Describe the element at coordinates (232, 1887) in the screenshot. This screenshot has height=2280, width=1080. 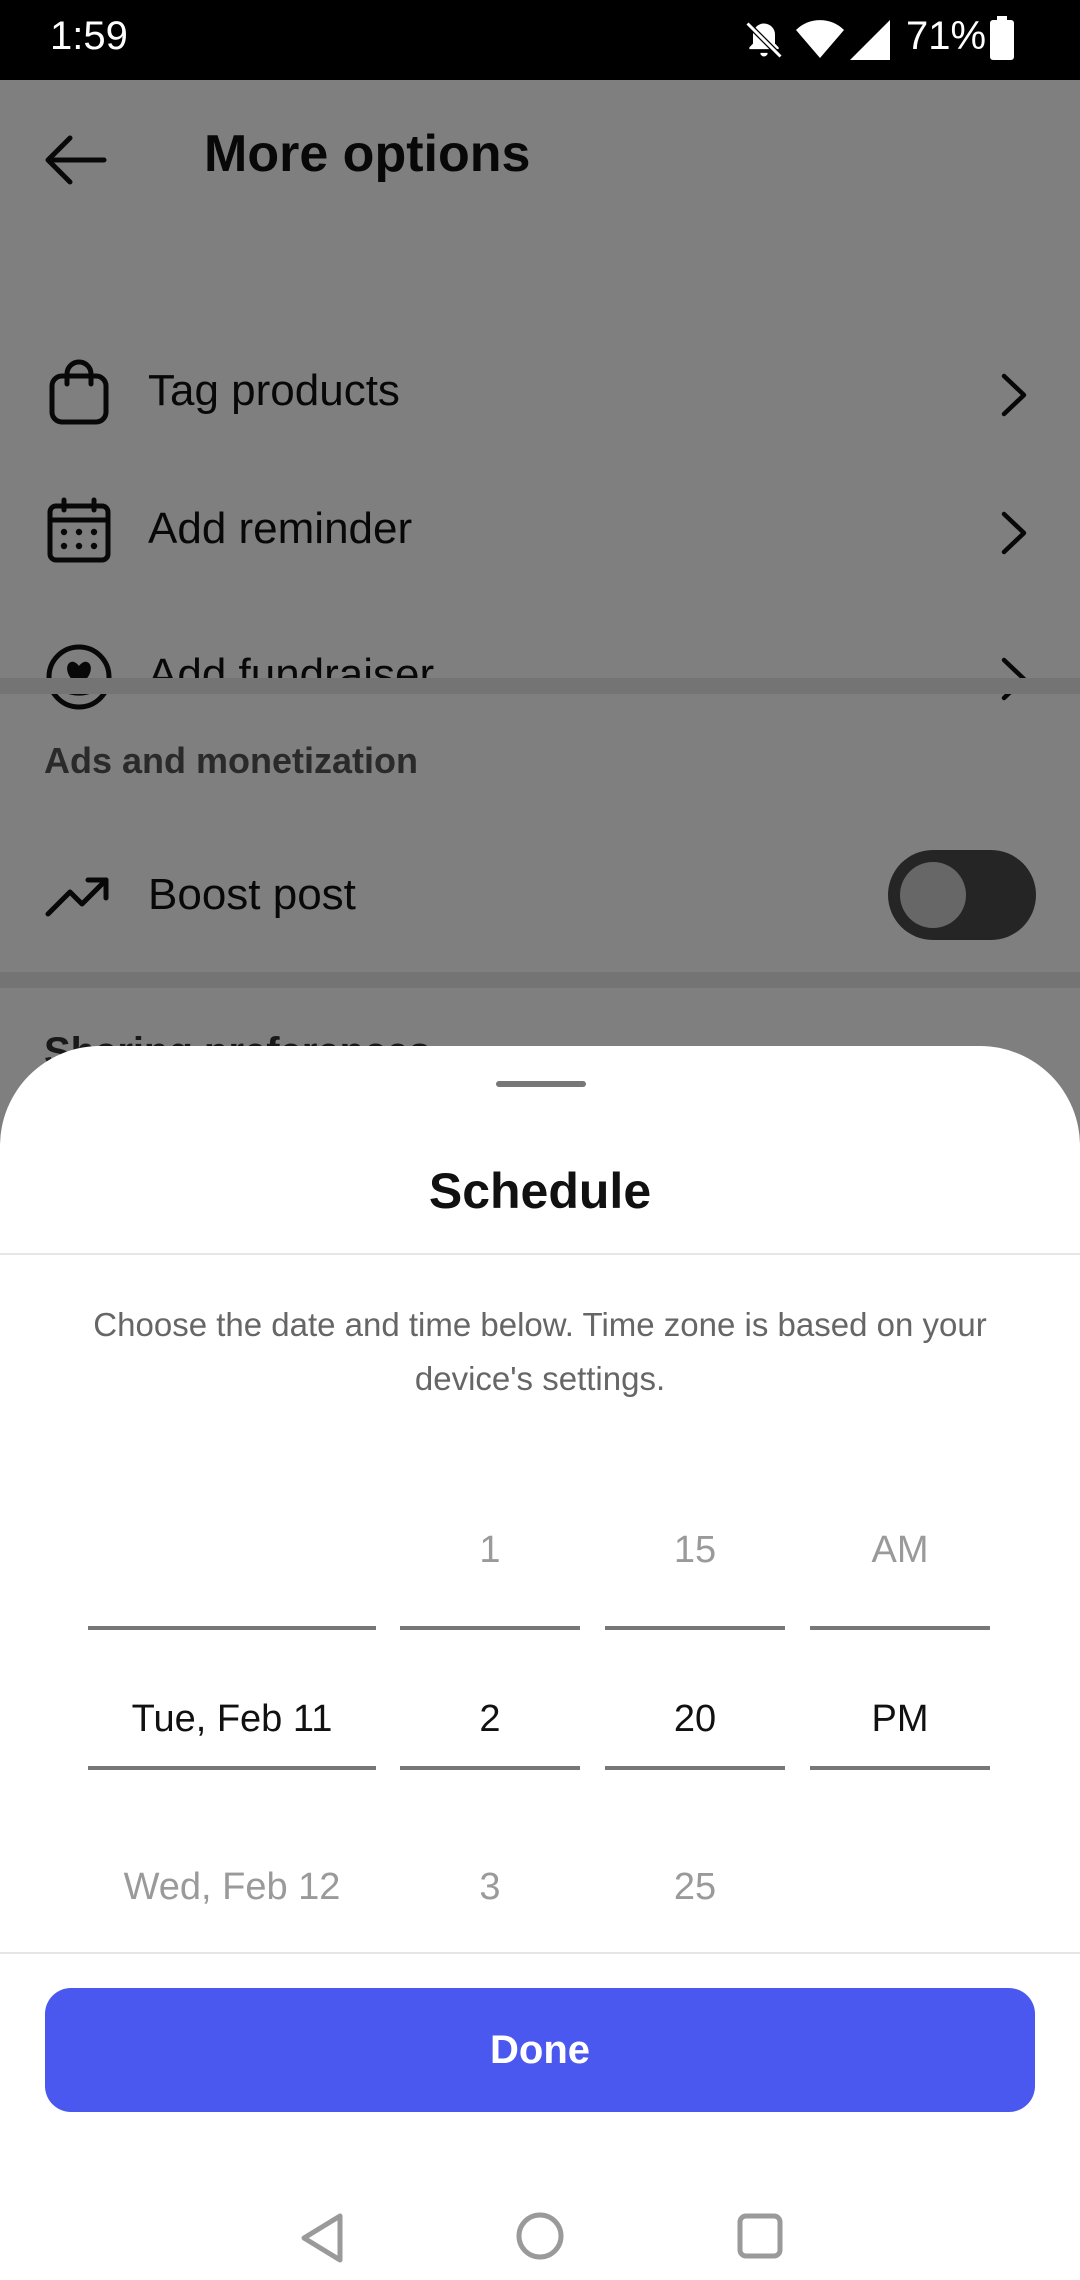
I see `date-option-below: Wed, Feb 12` at that location.